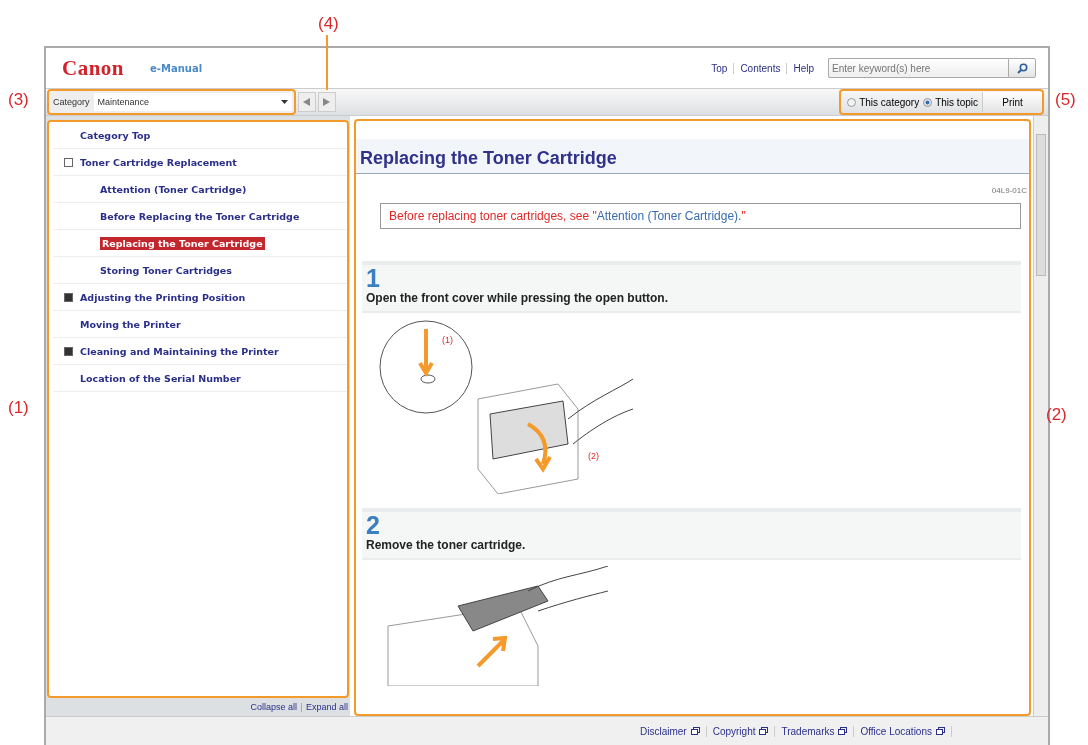  I want to click on category-label: Category, so click(71, 102).